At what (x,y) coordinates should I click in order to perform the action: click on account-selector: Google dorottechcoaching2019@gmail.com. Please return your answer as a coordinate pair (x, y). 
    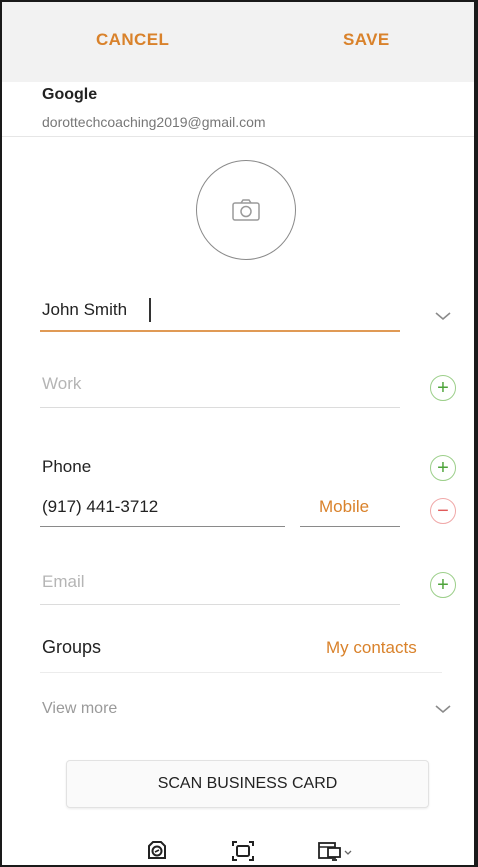
    Looking at the image, I should click on (238, 109).